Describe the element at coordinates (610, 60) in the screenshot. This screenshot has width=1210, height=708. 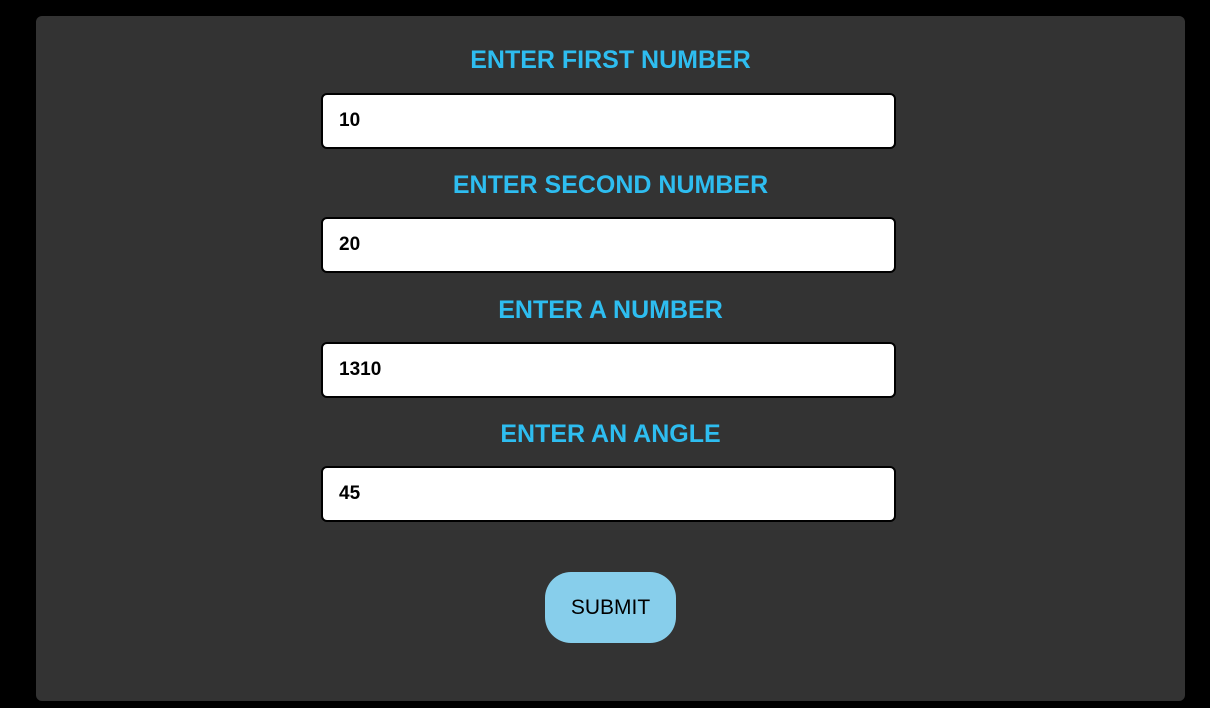
I see `first-number-label: ENTER FIRST NUMBER` at that location.